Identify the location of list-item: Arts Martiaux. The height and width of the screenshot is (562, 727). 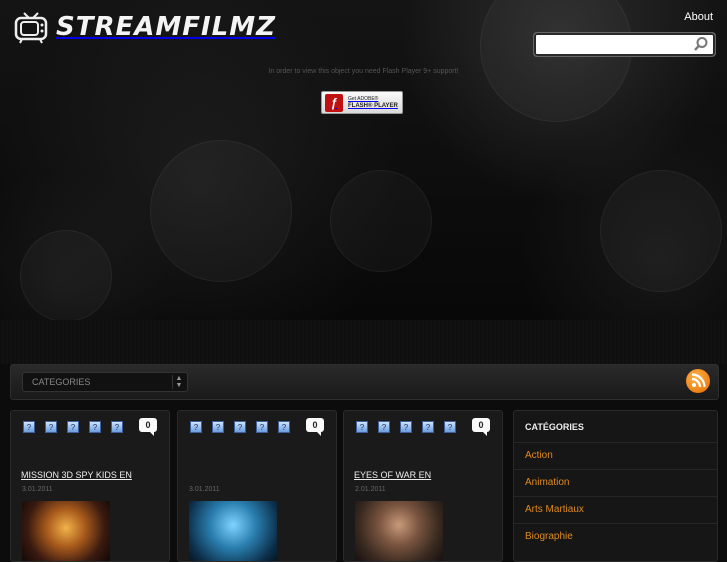
(615, 509).